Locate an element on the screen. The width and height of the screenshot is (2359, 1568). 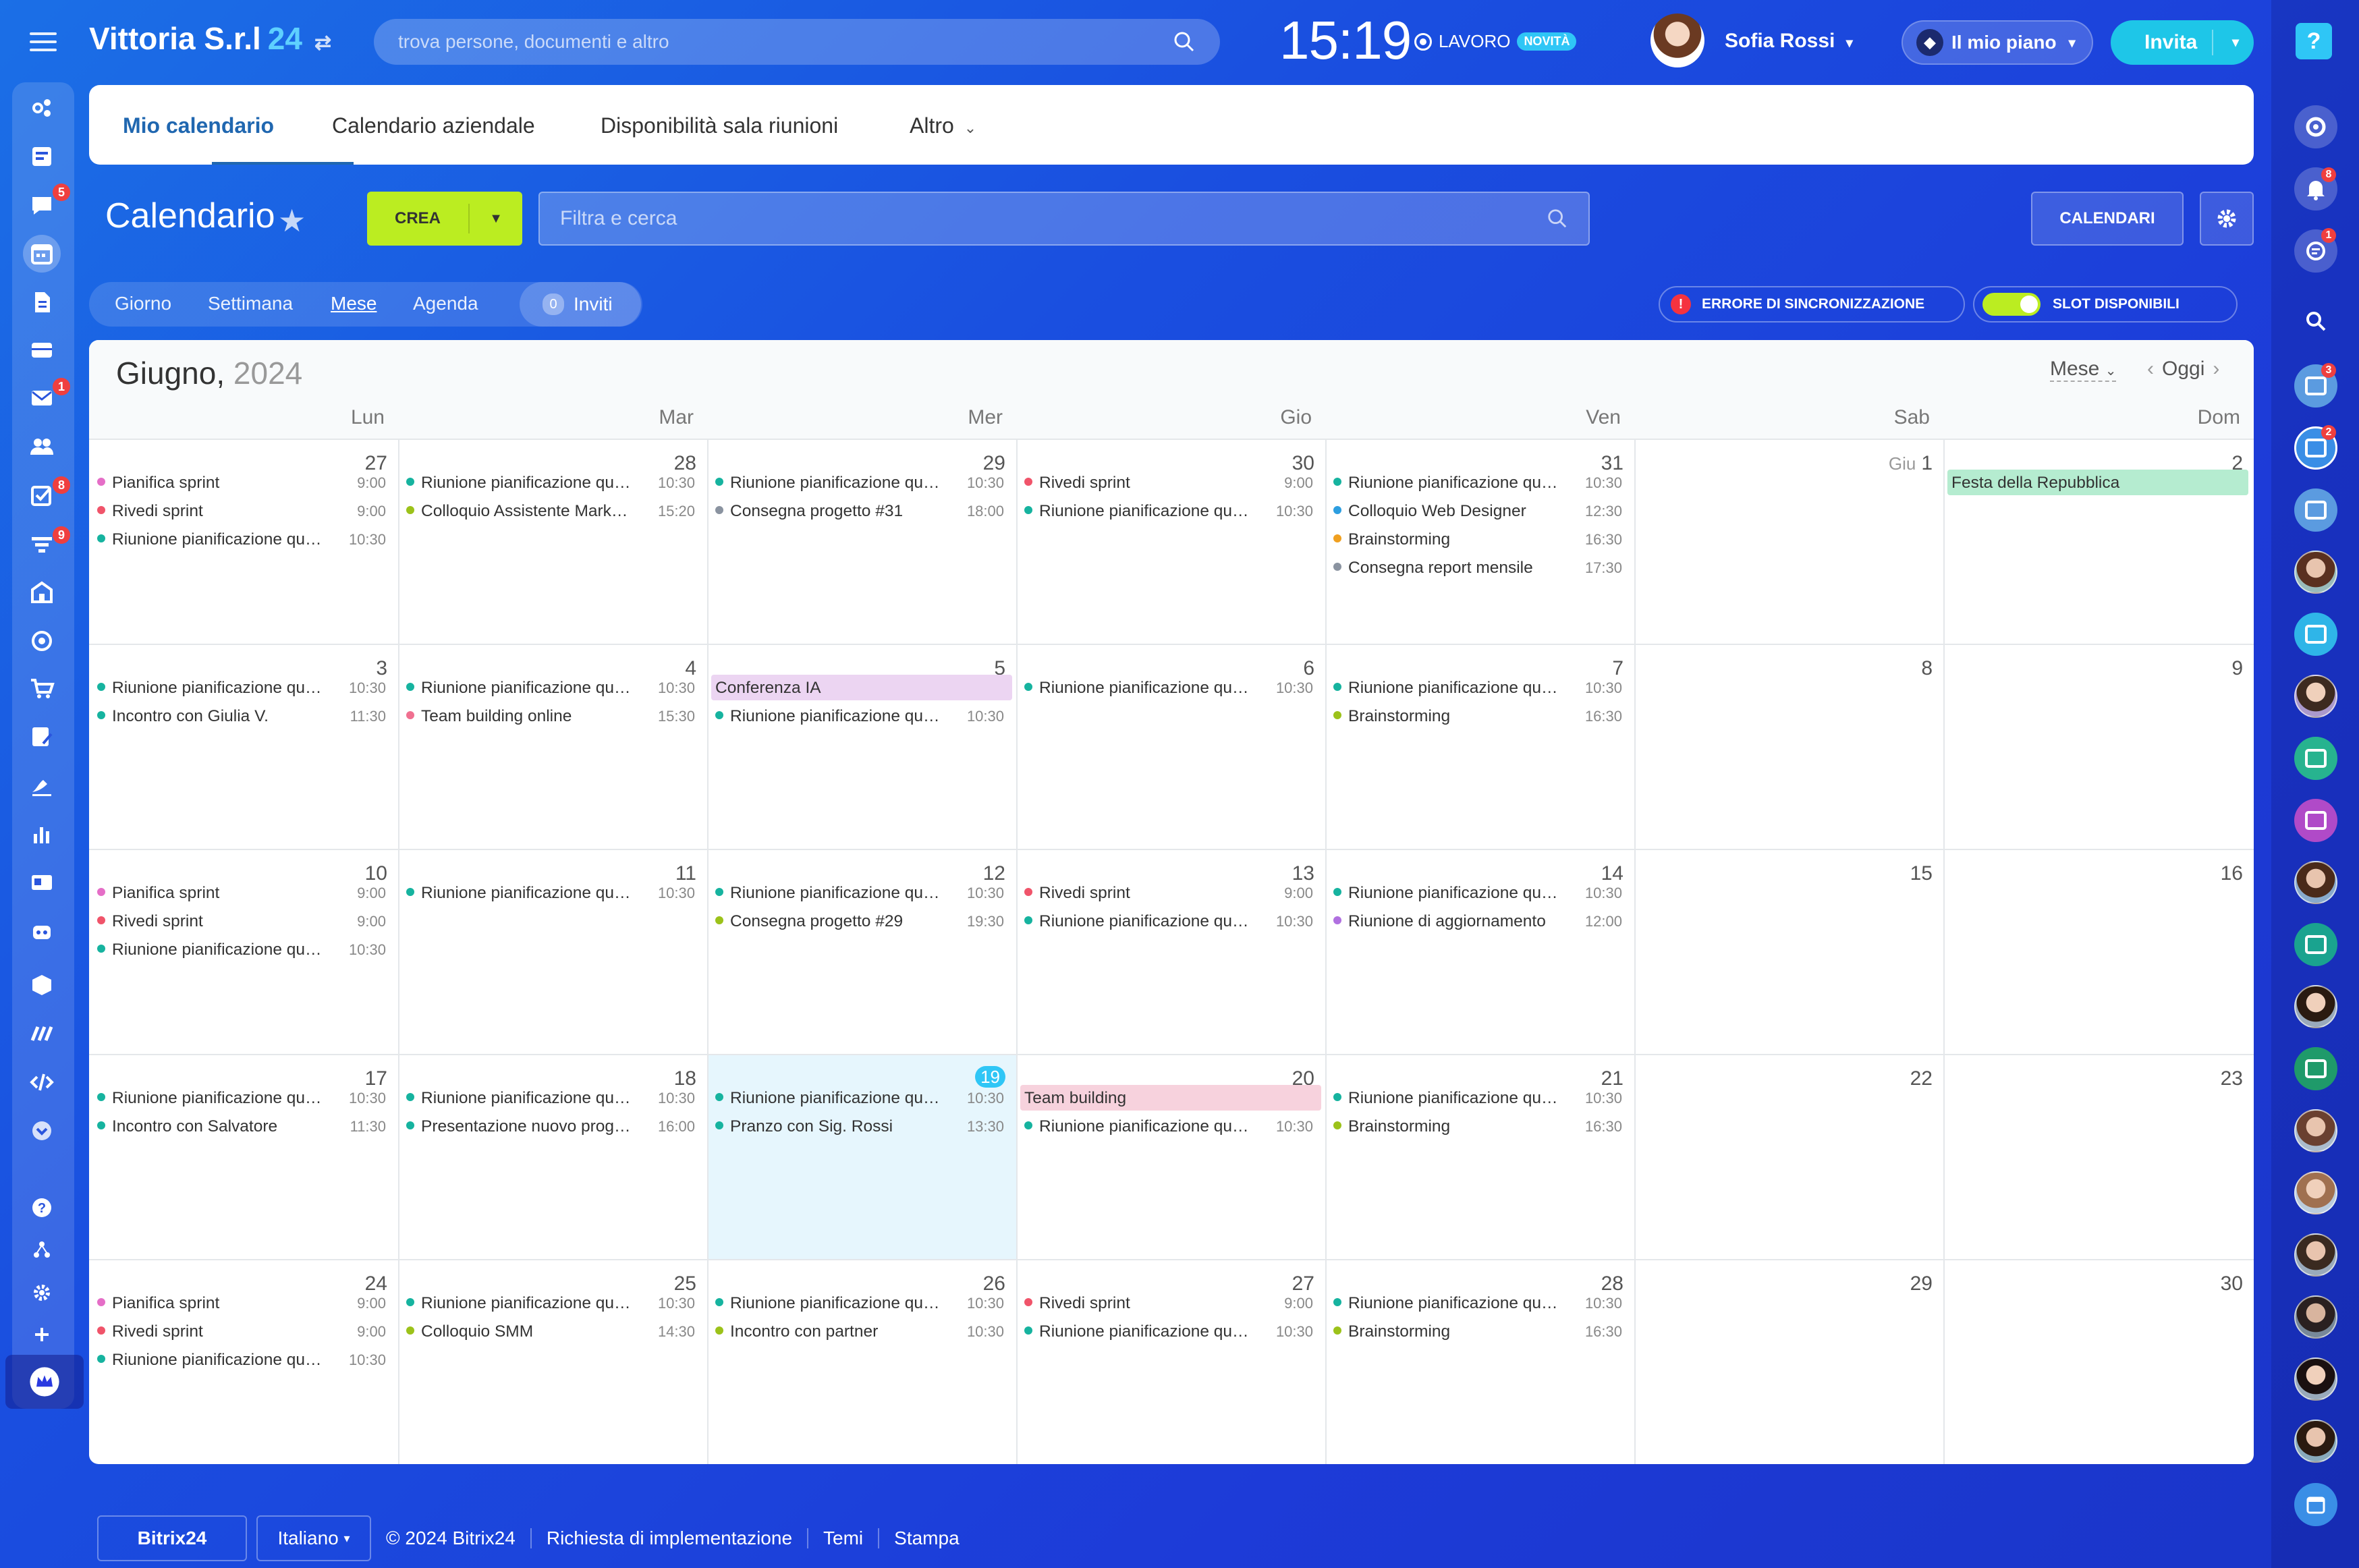
calendar-event: Colloquio Assistente Market… 15:20 is located at coordinates (552, 510).